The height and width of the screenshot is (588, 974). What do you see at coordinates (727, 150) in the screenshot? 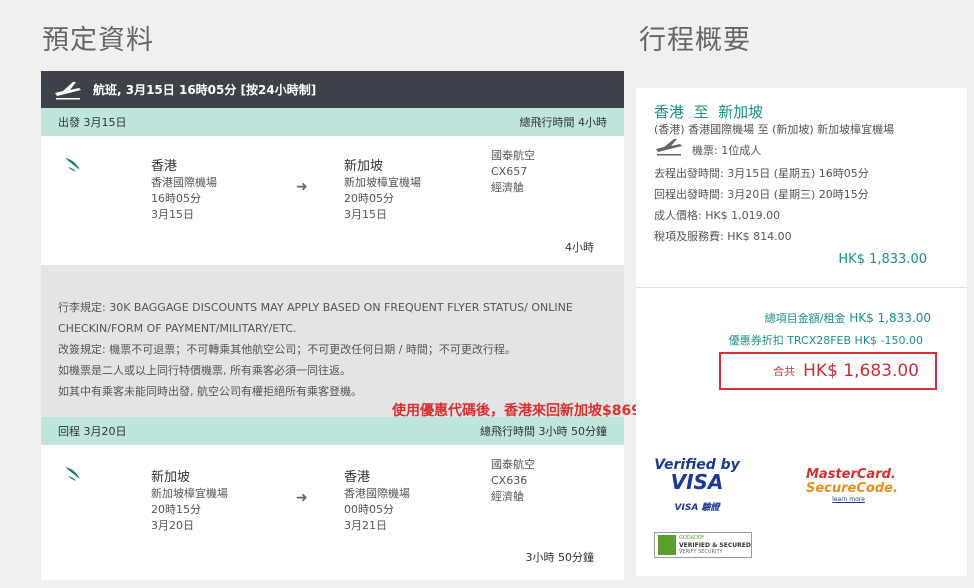
I see `ticket-count: 機票: 1位成人` at bounding box center [727, 150].